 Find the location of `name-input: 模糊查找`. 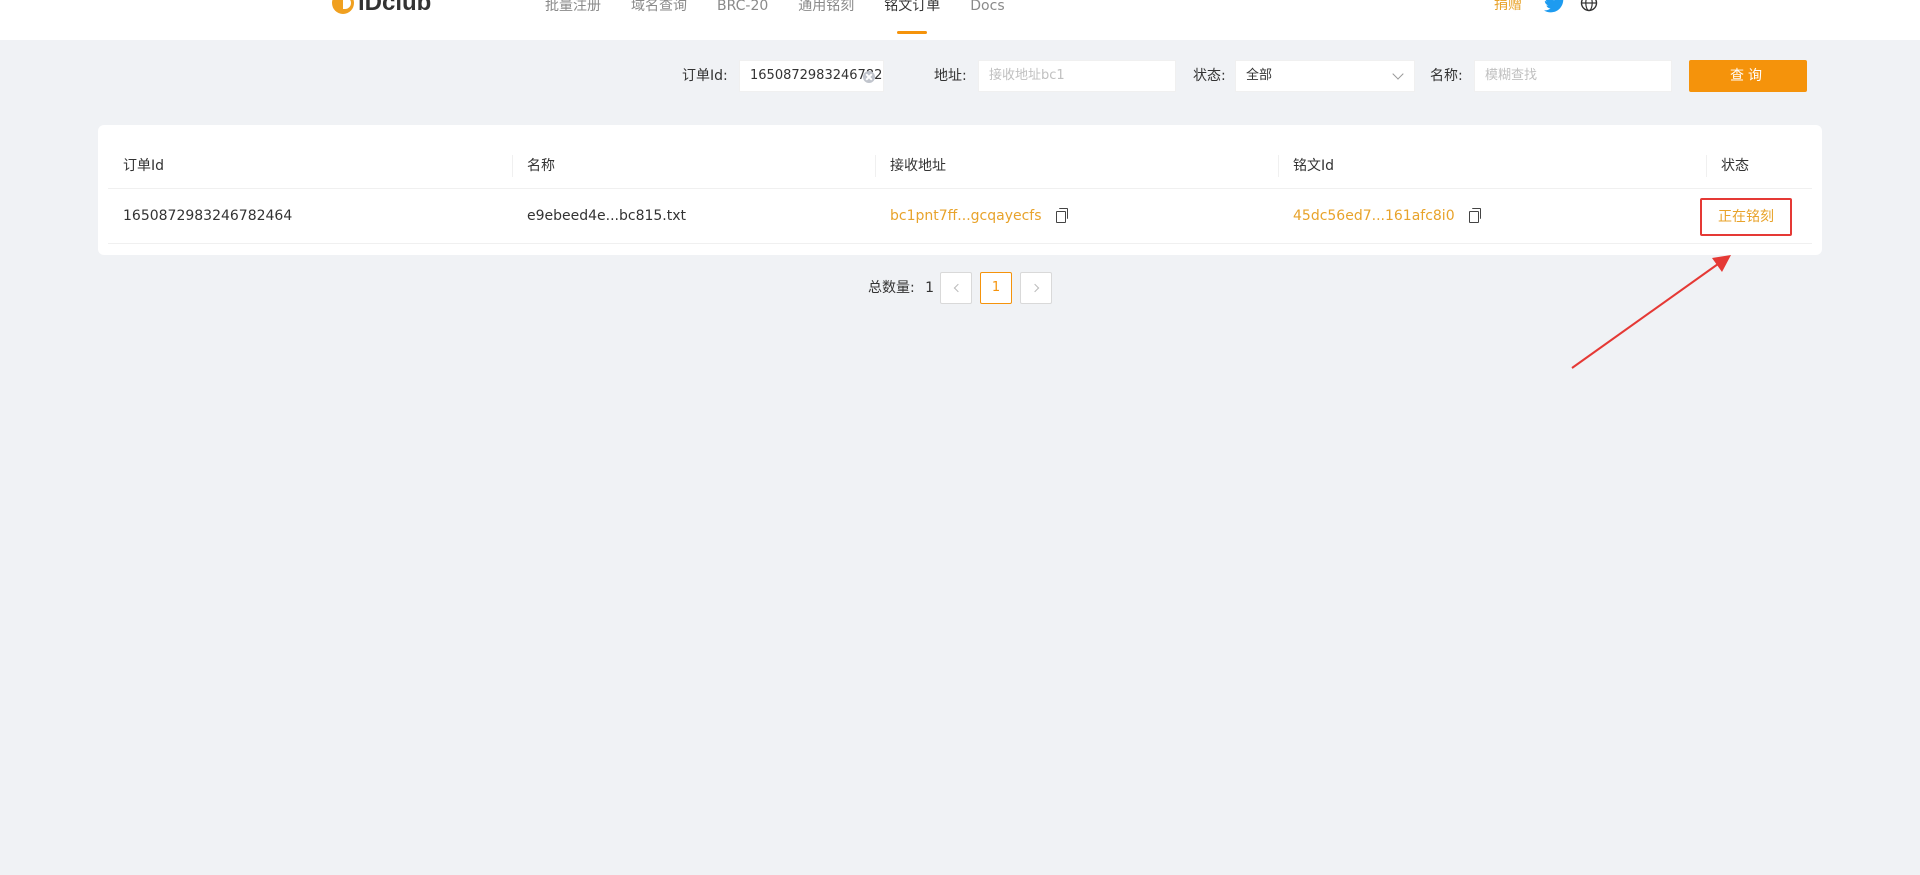

name-input: 模糊查找 is located at coordinates (1573, 76).